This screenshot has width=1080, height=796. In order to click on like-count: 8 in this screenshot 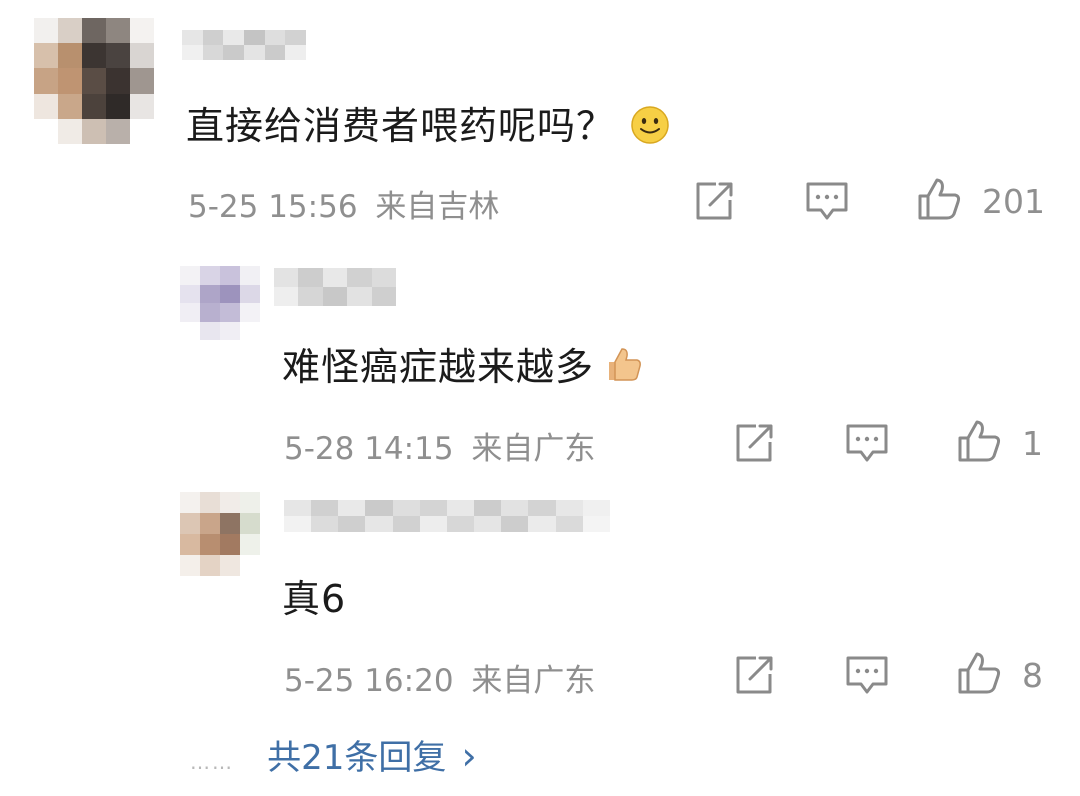, I will do `click(1032, 675)`.